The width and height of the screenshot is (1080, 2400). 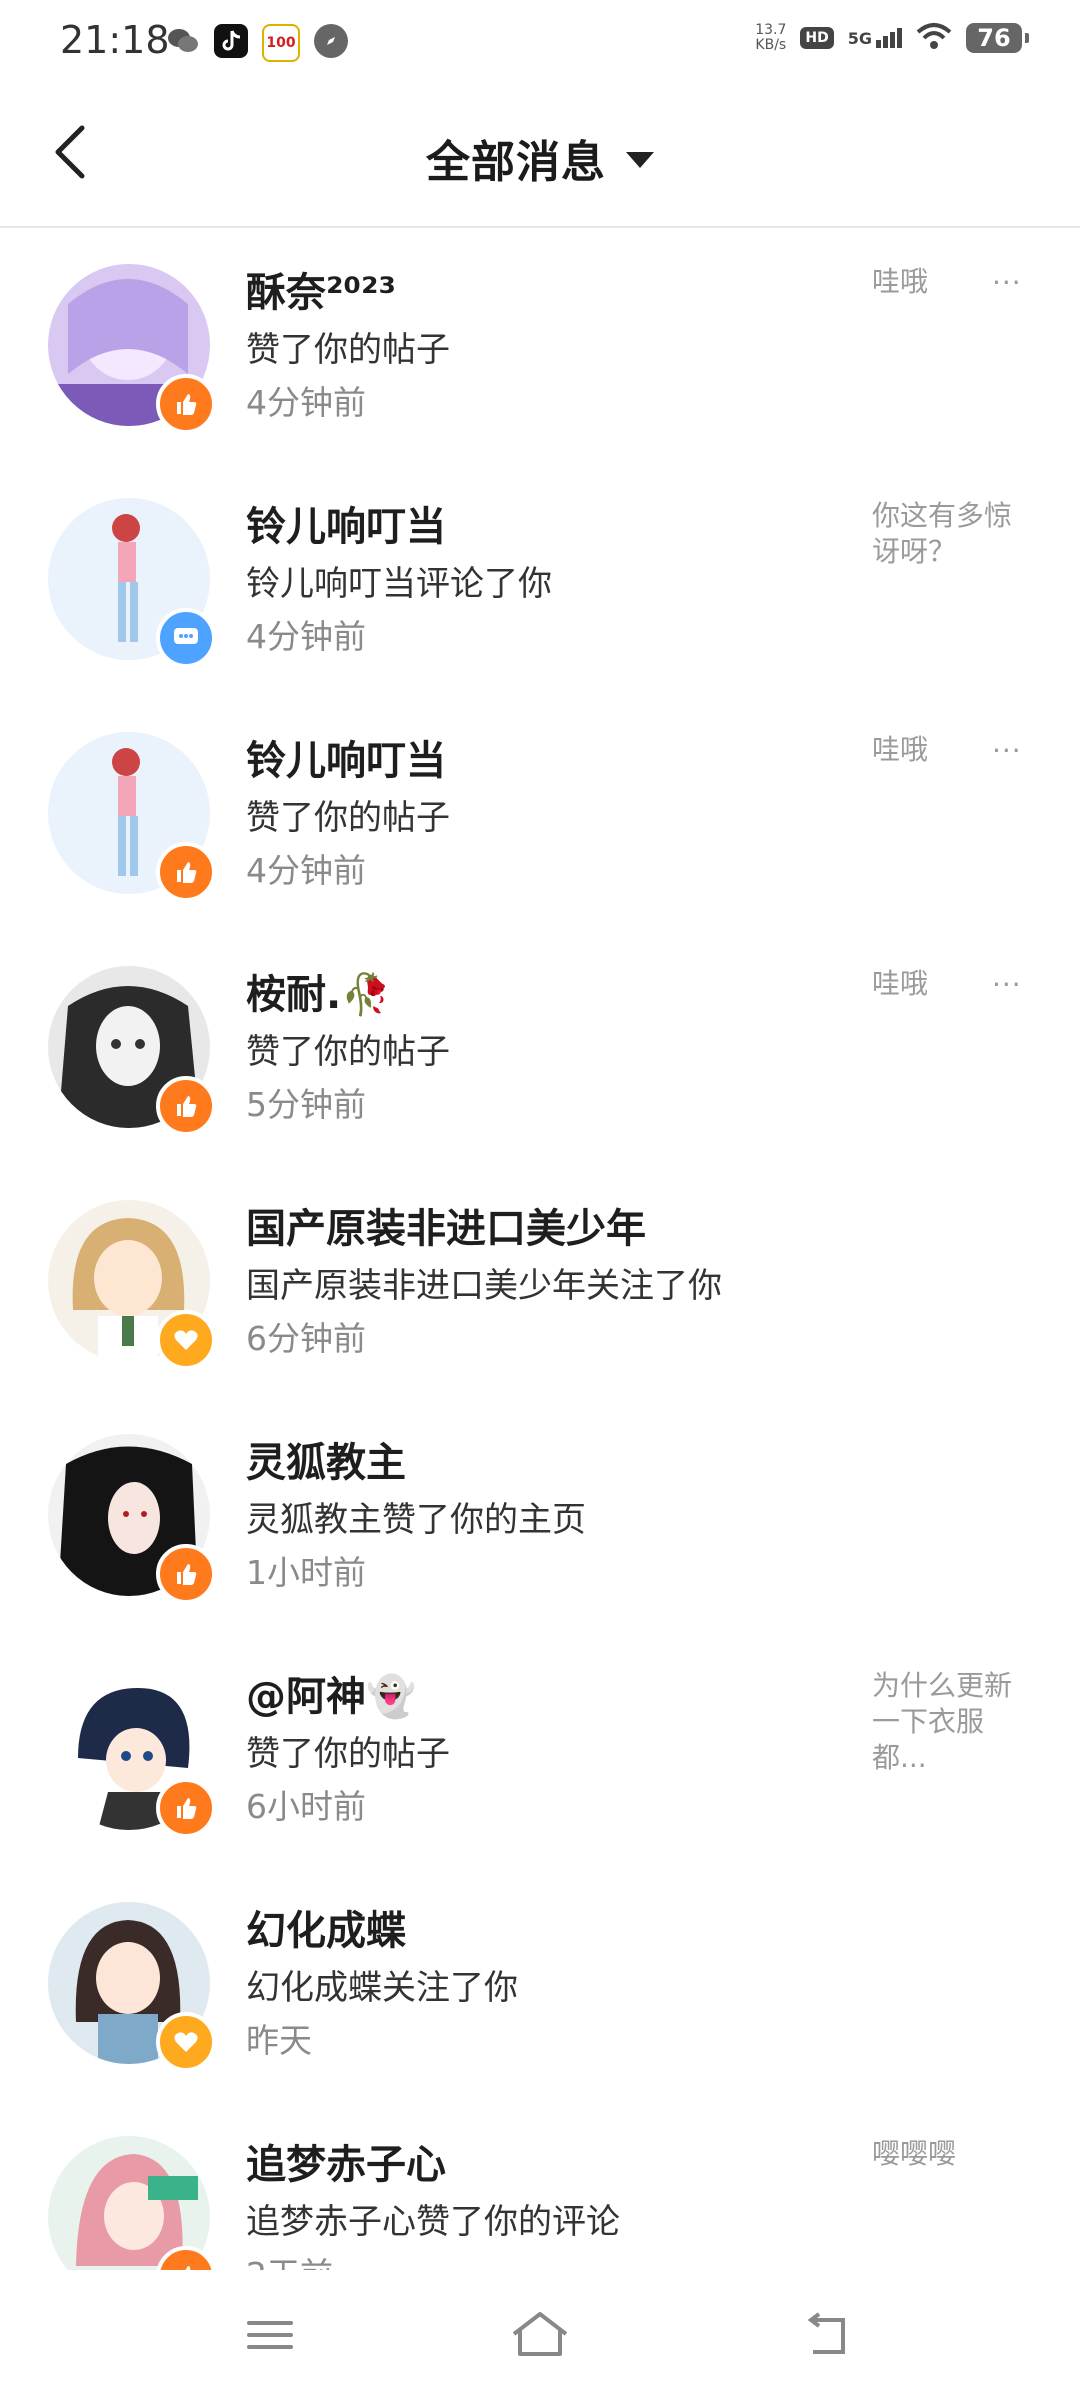 What do you see at coordinates (914, 2153) in the screenshot?
I see `content-preview: 嘤嘤嘤` at bounding box center [914, 2153].